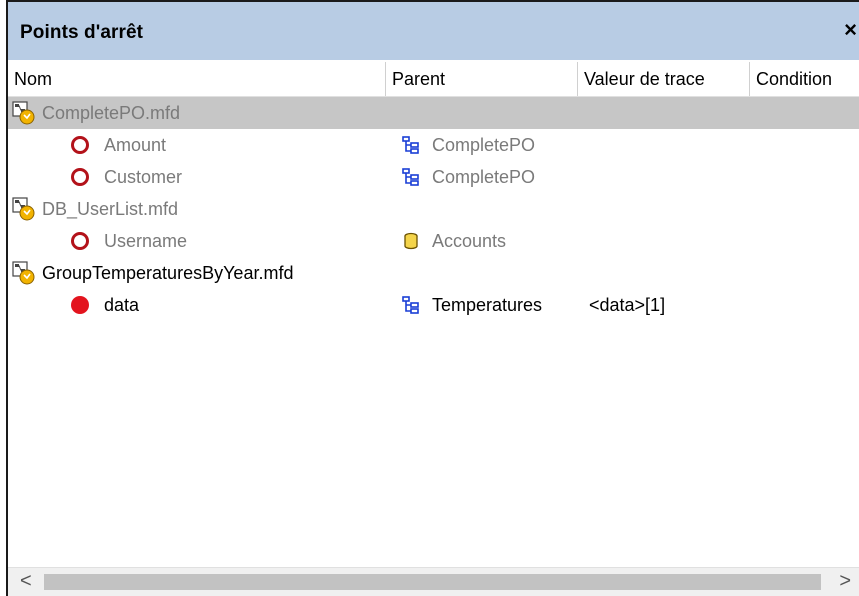 The width and height of the screenshot is (859, 596). Describe the element at coordinates (26, 581) in the screenshot. I see `scroll-left-arrow: <` at that location.